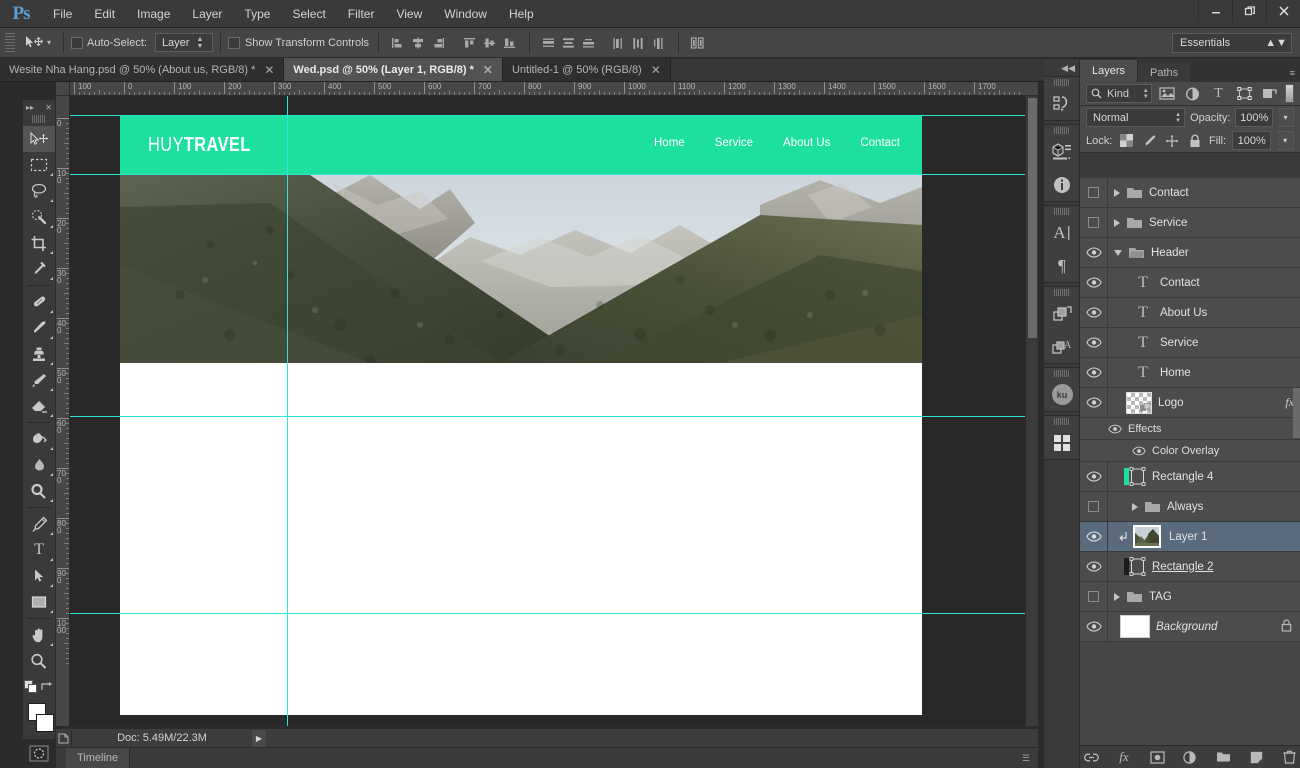  What do you see at coordinates (1032, 218) in the screenshot?
I see `scrollbar-thumb` at bounding box center [1032, 218].